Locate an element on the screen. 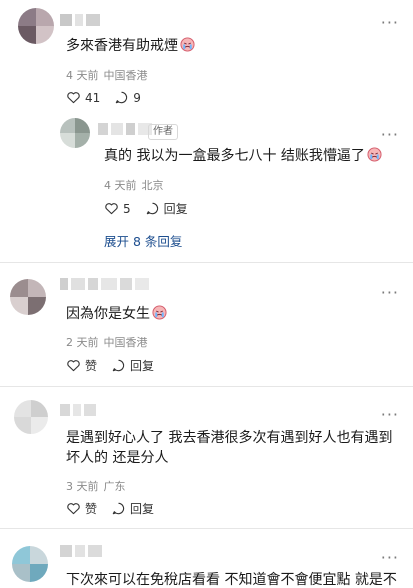  comment-text: 是遇到好心人了 我去香港很多次有遇到好人也有遇到 坏人的 还是分人 is located at coordinates (229, 448).